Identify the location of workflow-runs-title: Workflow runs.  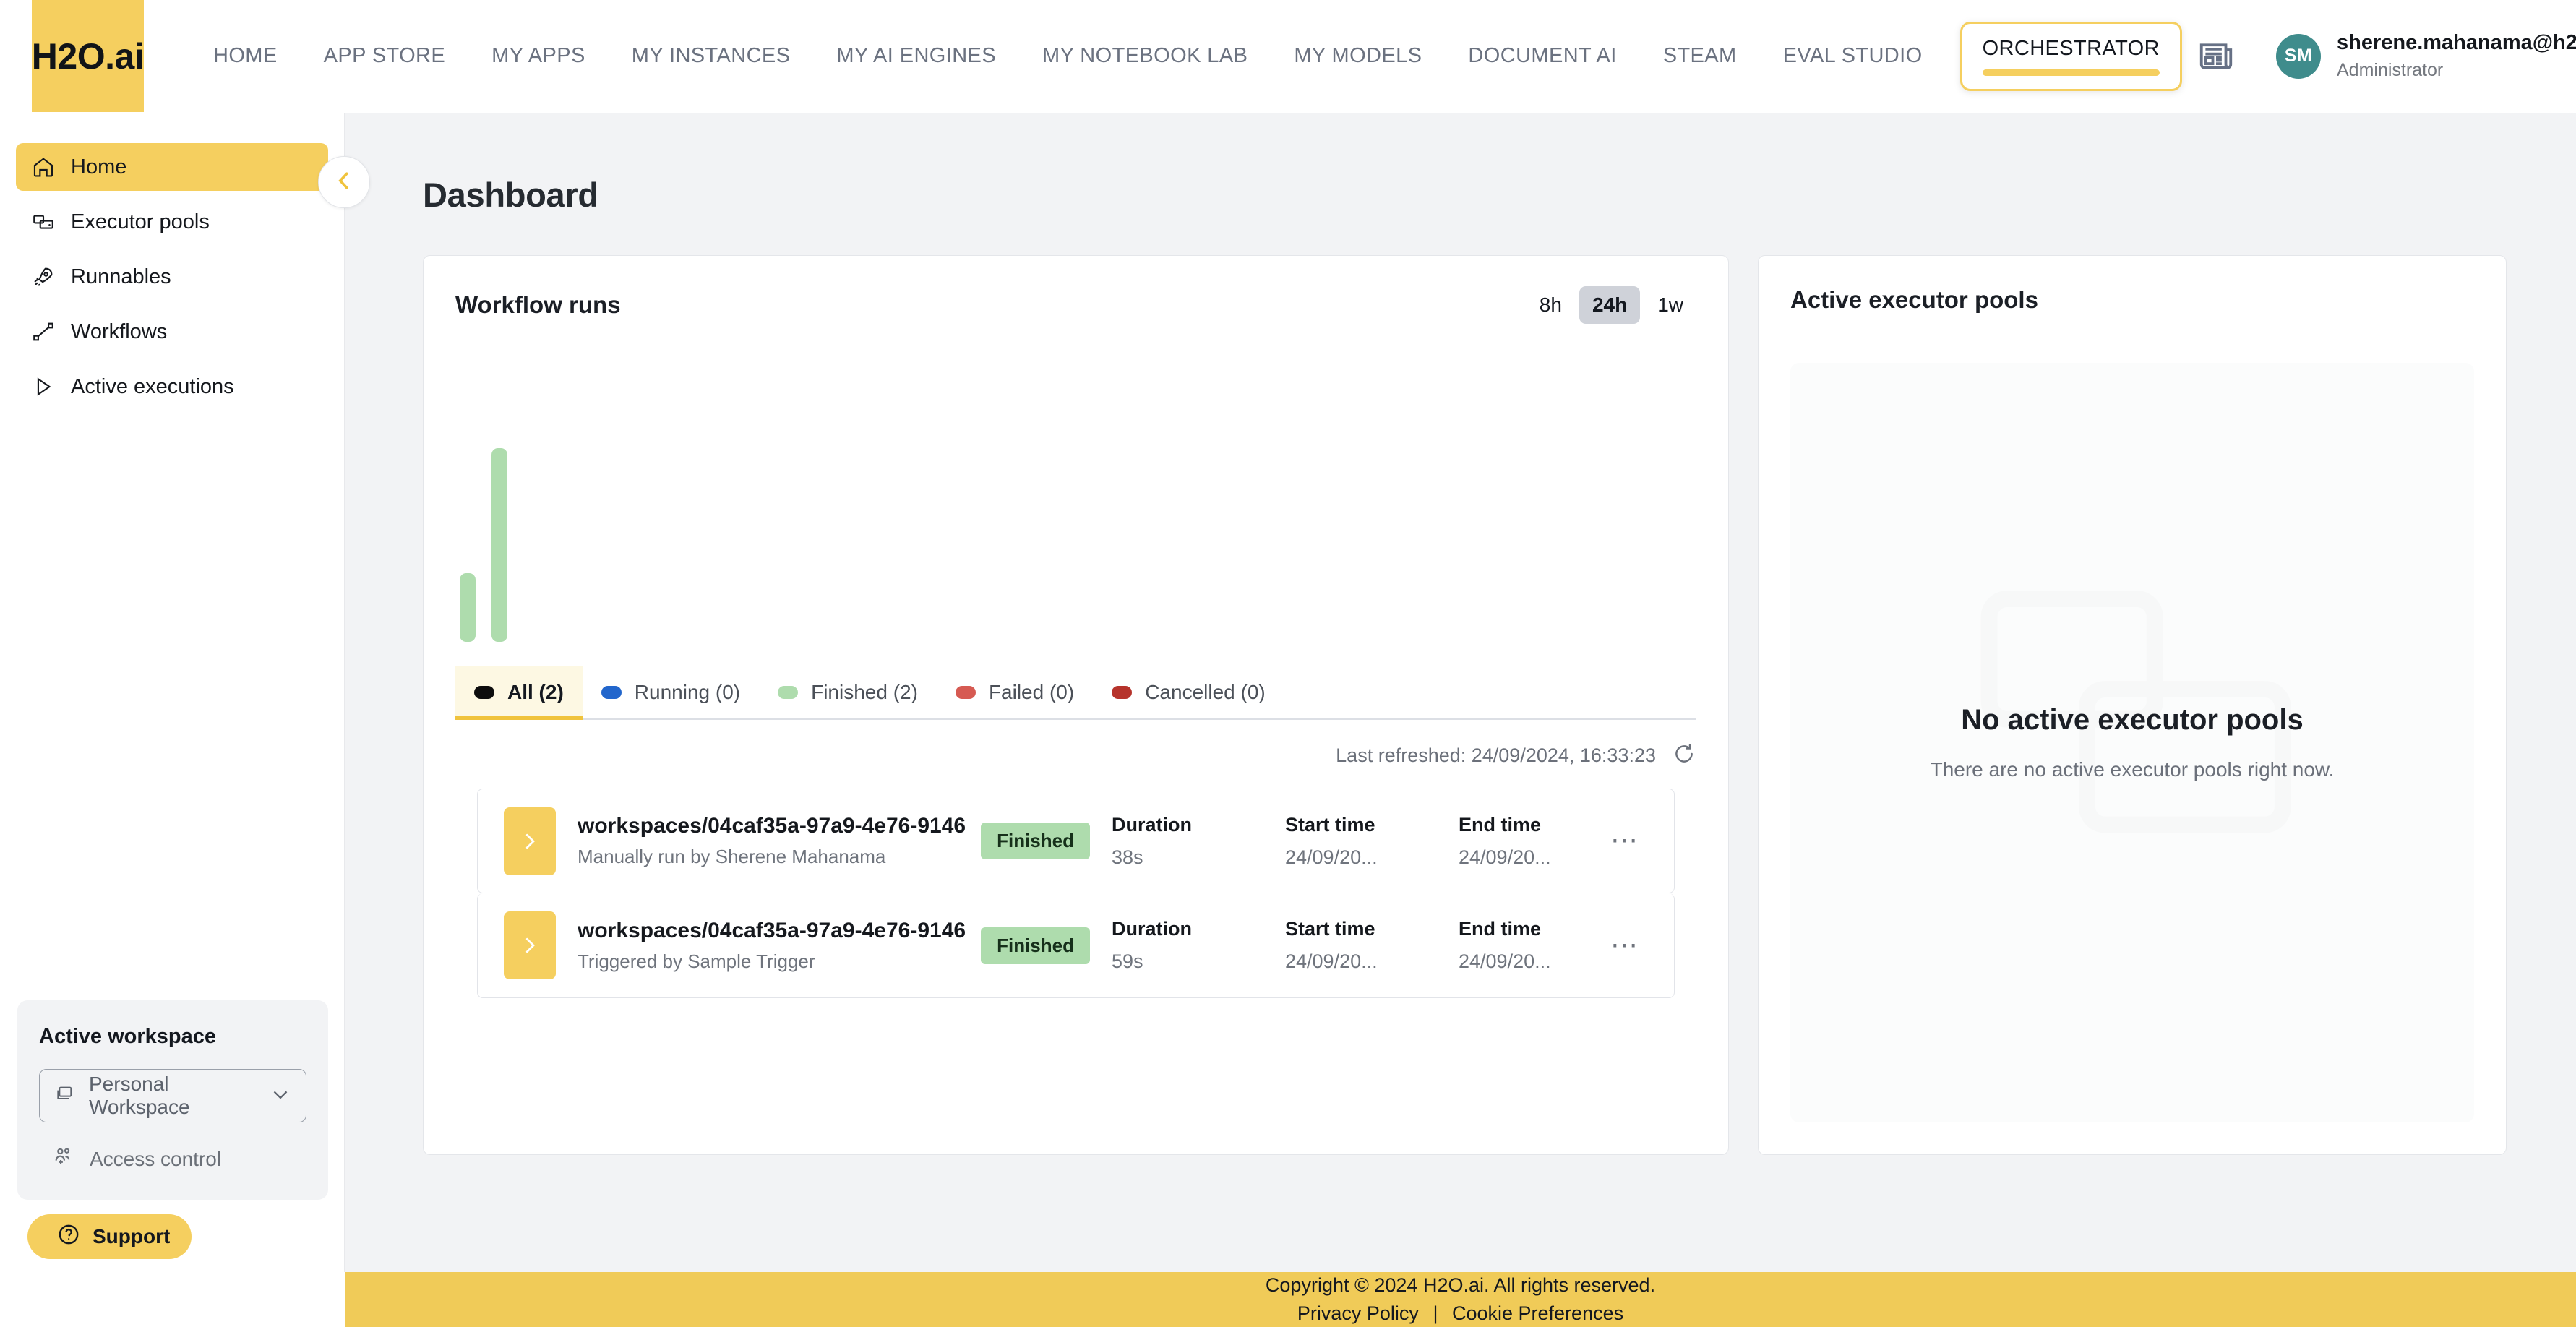
(538, 304).